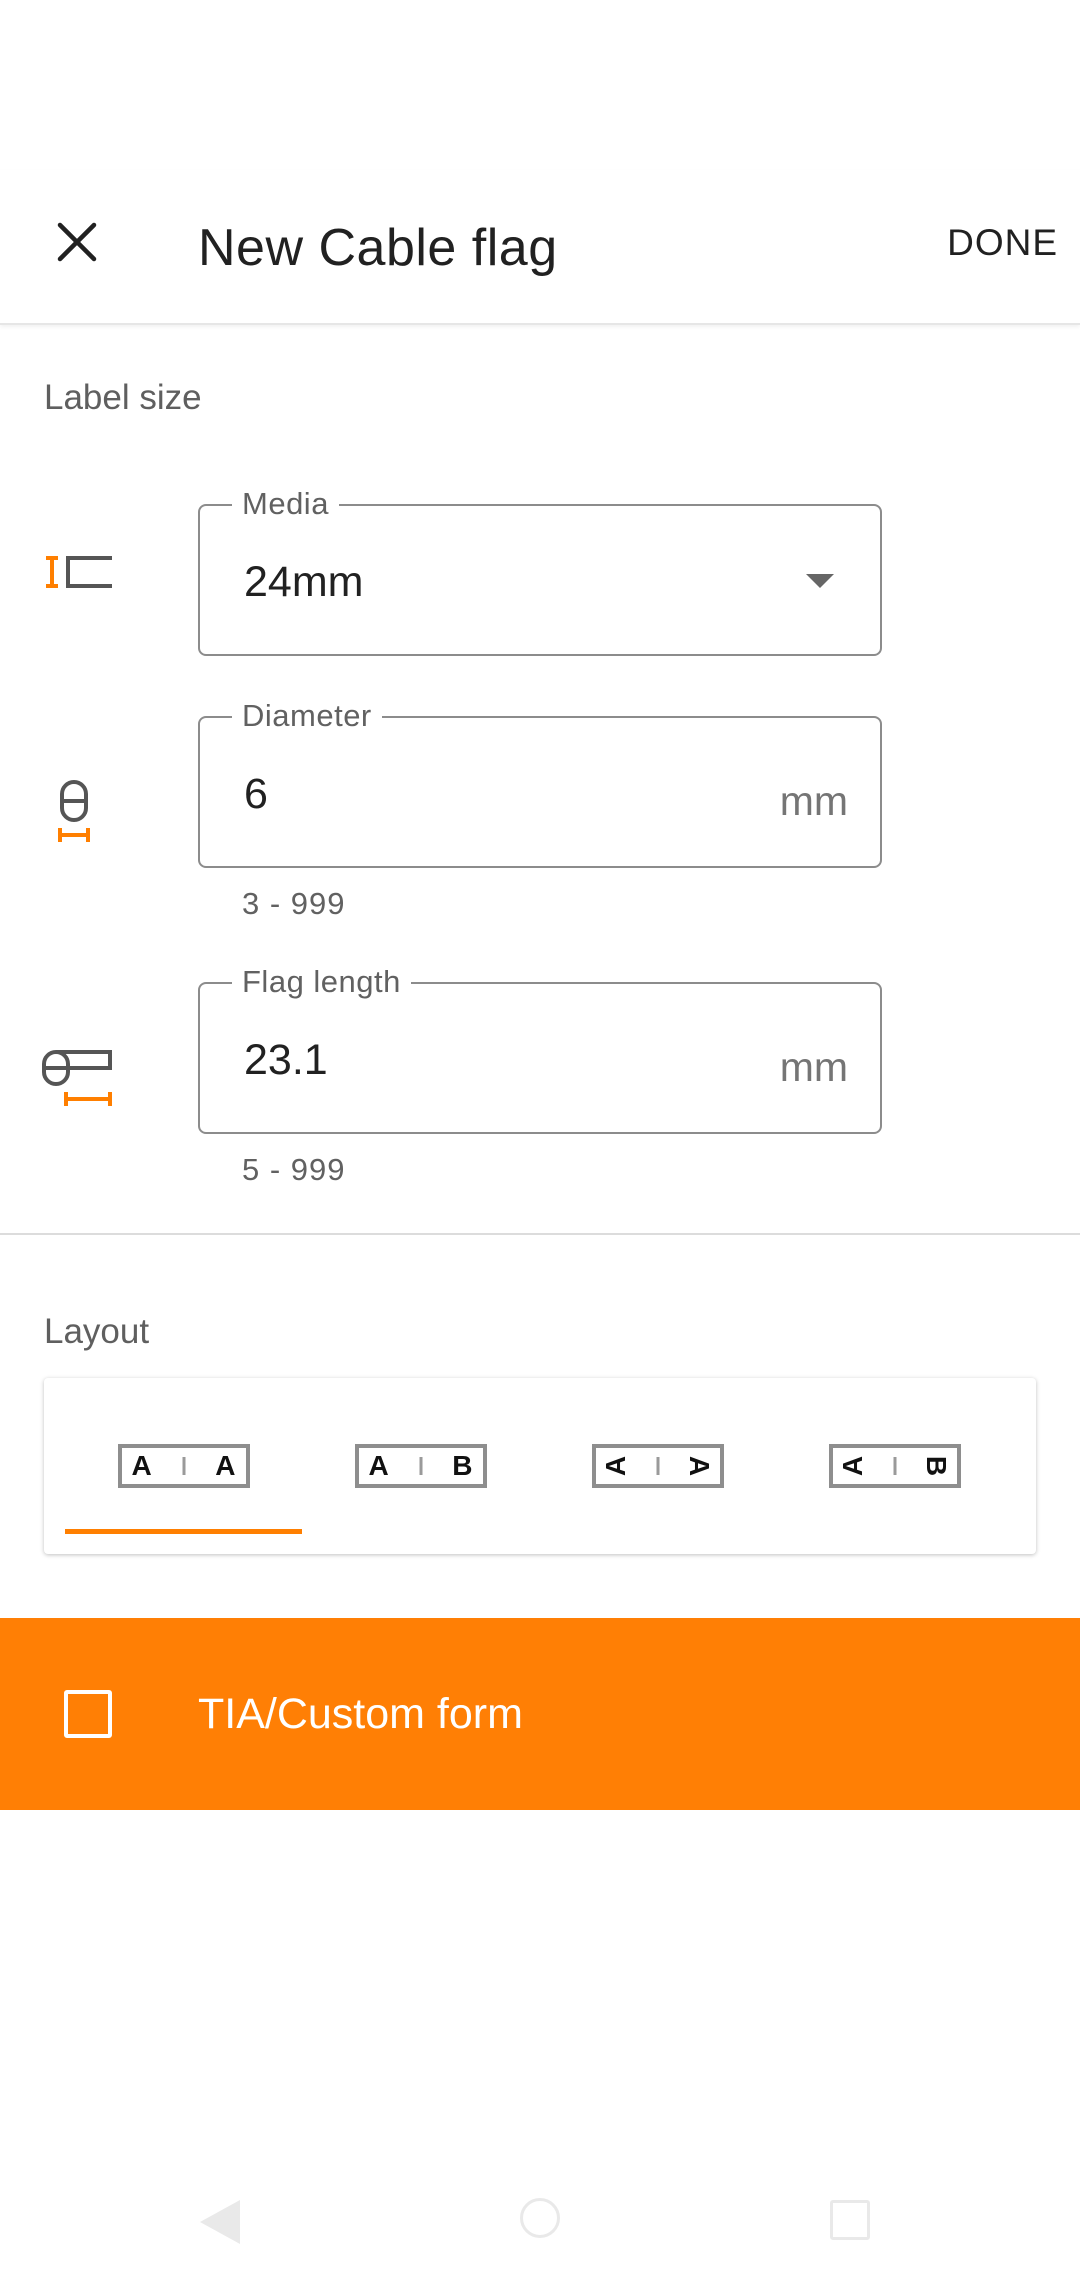 This screenshot has height=2280, width=1080. I want to click on nav-recents-icon, so click(850, 2220).